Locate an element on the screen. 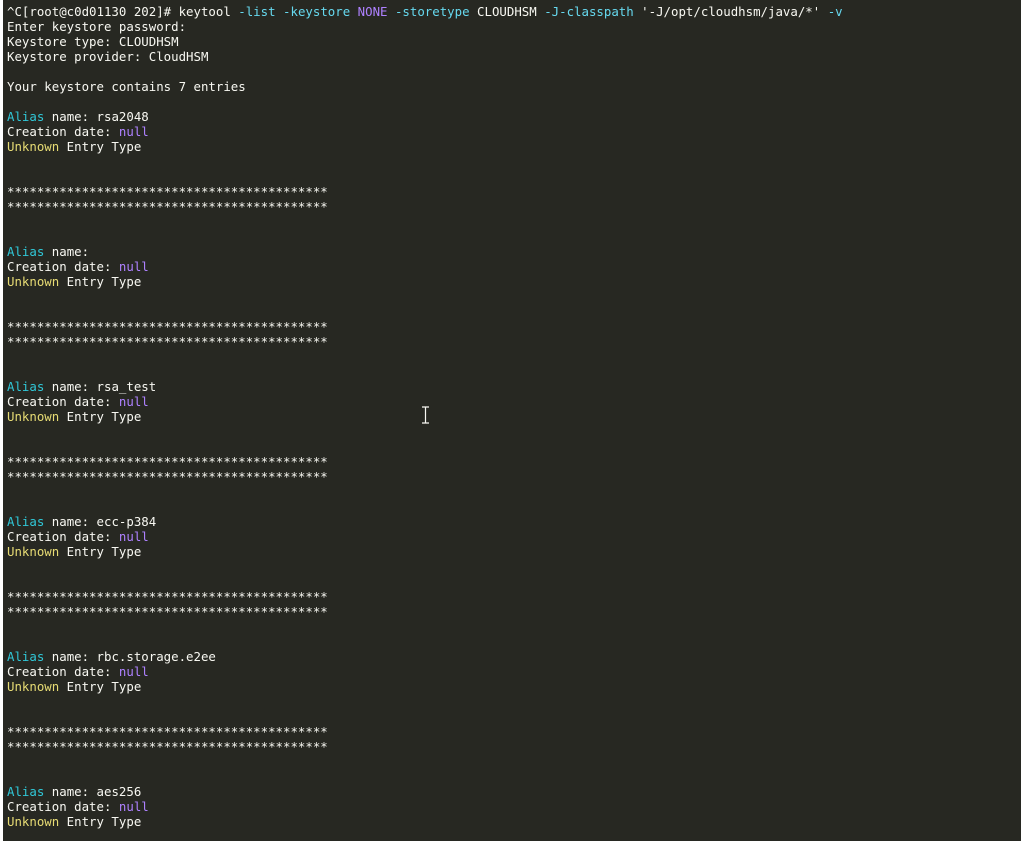  classpath-flag: -J-classpath is located at coordinates (589, 11).